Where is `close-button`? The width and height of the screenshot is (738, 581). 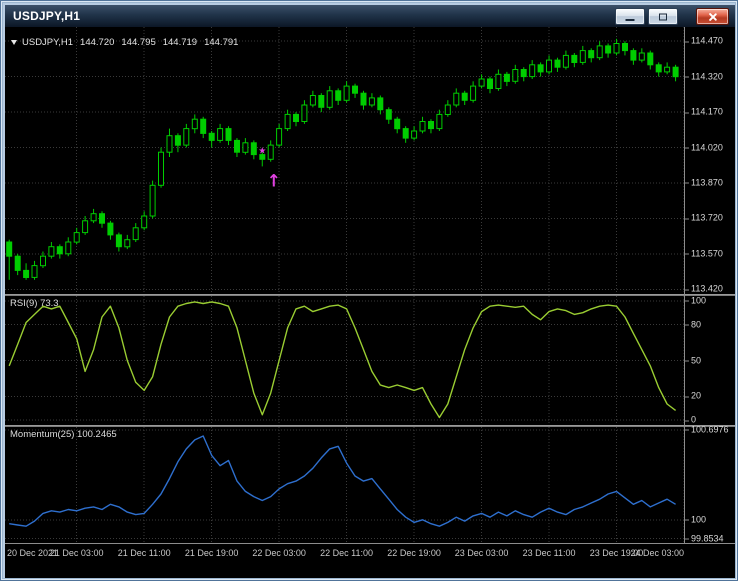 close-button is located at coordinates (712, 16).